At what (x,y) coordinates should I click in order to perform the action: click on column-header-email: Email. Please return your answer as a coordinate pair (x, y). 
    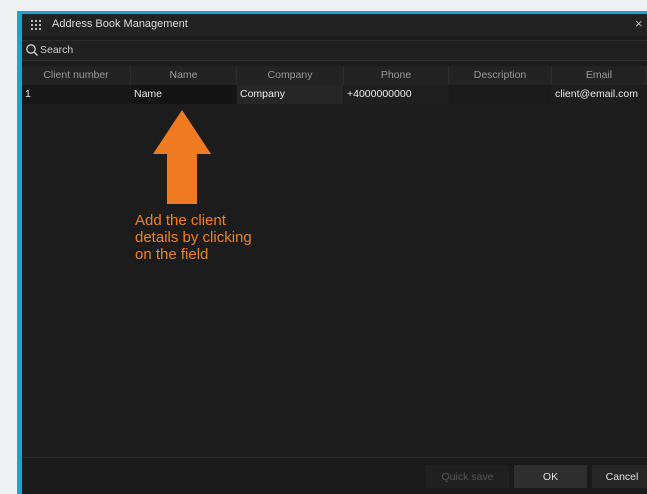
    Looking at the image, I should click on (599, 75).